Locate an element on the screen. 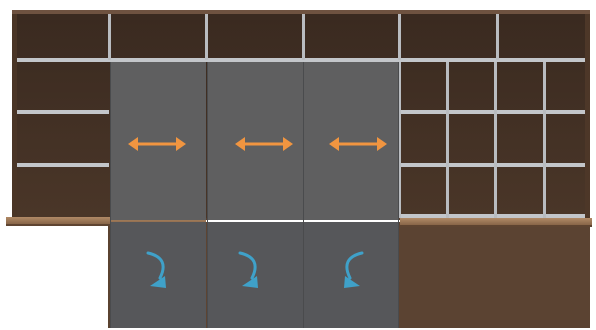  top-shelf-row is located at coordinates (301, 60).